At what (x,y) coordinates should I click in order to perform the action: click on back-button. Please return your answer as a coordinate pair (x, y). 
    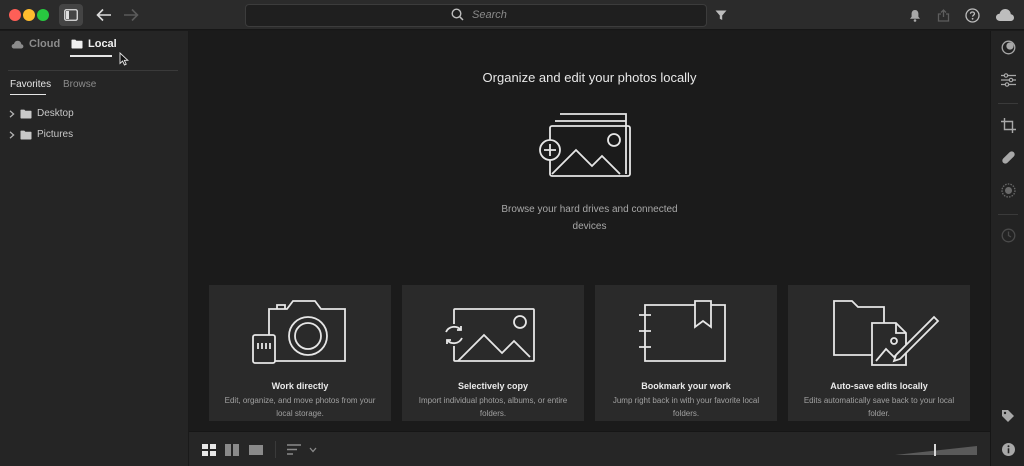
    Looking at the image, I should click on (104, 15).